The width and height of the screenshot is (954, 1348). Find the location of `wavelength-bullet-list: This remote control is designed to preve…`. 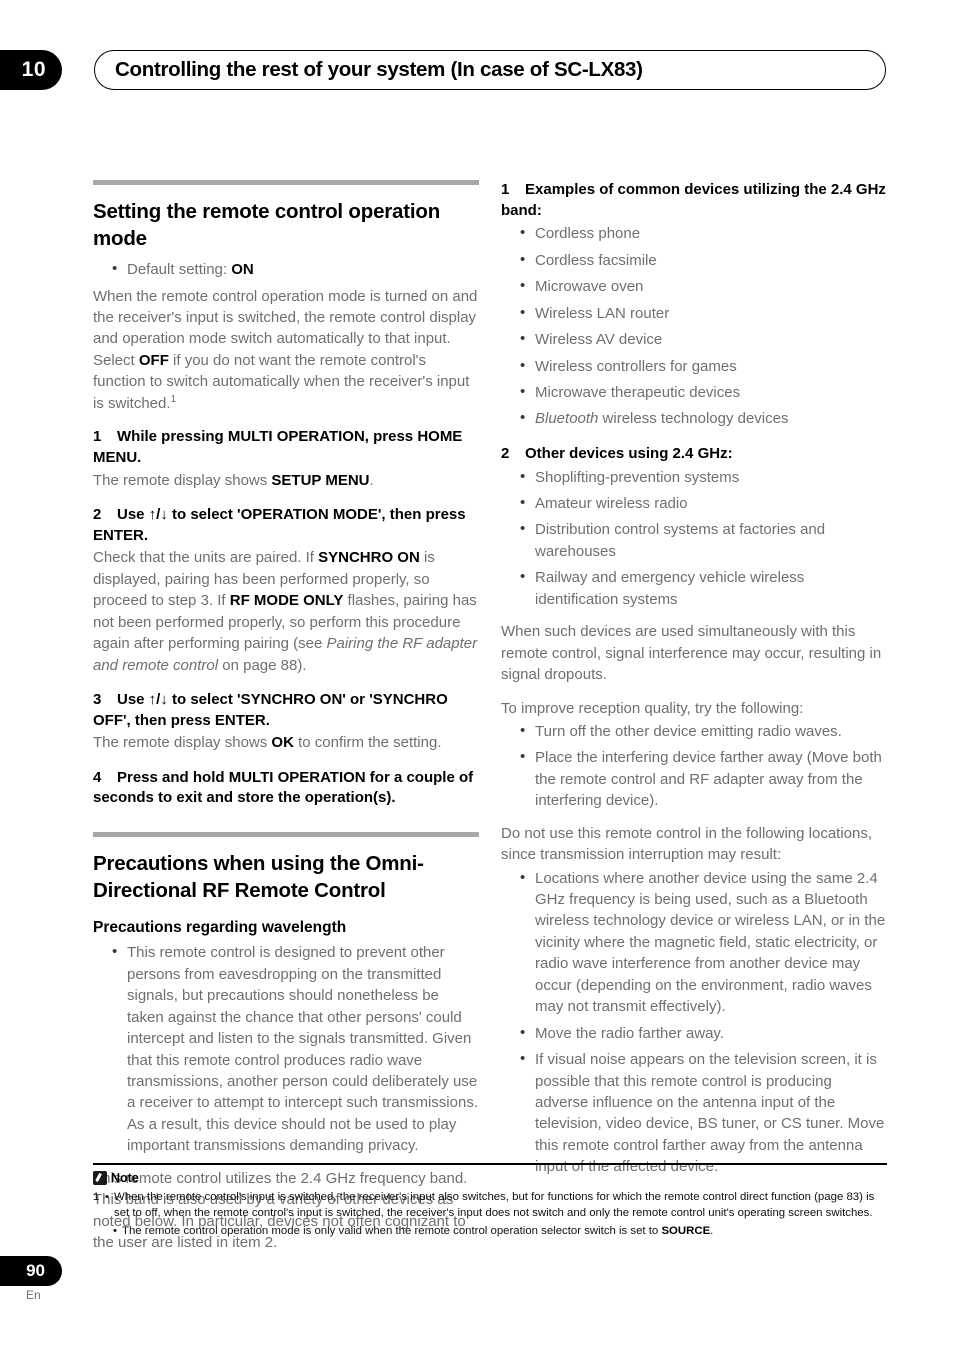

wavelength-bullet-list: This remote control is designed to preve… is located at coordinates (286, 1048).